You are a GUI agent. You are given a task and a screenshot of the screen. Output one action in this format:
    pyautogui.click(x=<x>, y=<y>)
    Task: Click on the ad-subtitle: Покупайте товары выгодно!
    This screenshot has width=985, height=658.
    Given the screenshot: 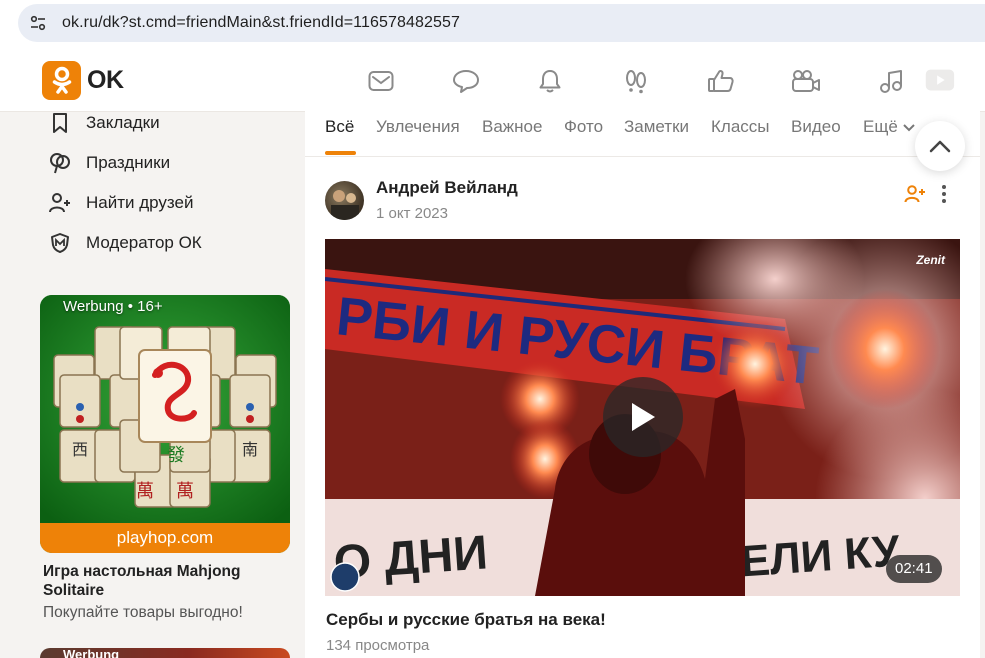 What is the action you would take?
    pyautogui.click(x=143, y=612)
    